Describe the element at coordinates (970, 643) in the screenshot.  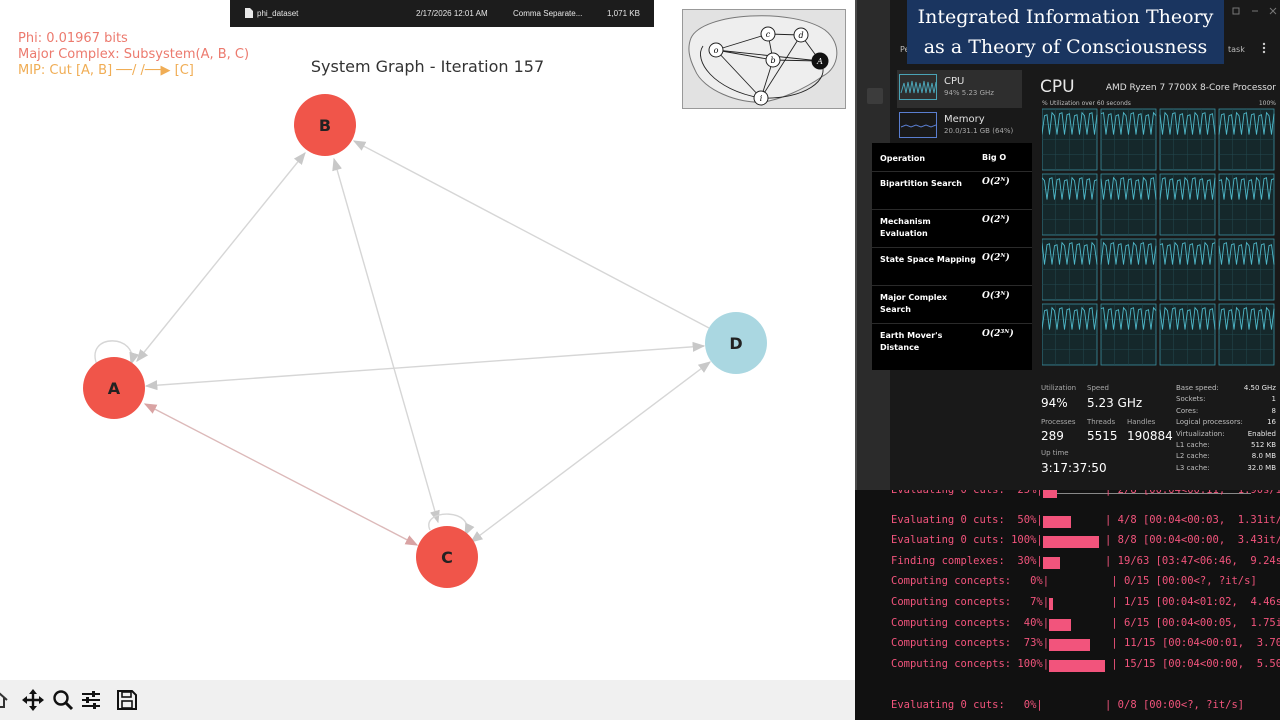
I see `progress-label: Computing concepts: 73%|` at that location.